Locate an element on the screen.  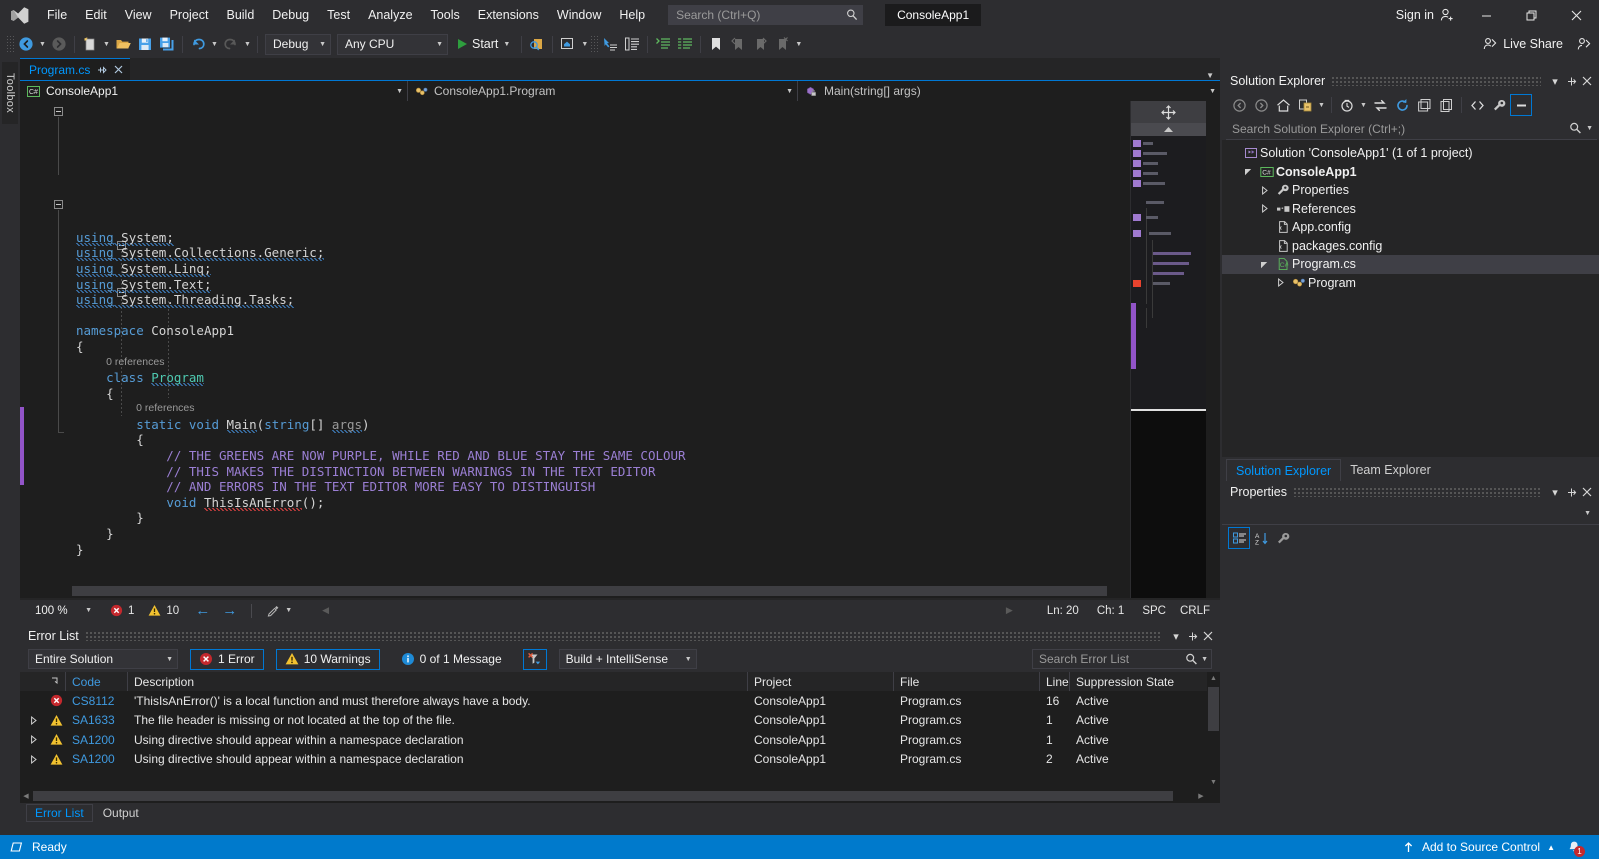
menu-view: View is located at coordinates (138, 15).